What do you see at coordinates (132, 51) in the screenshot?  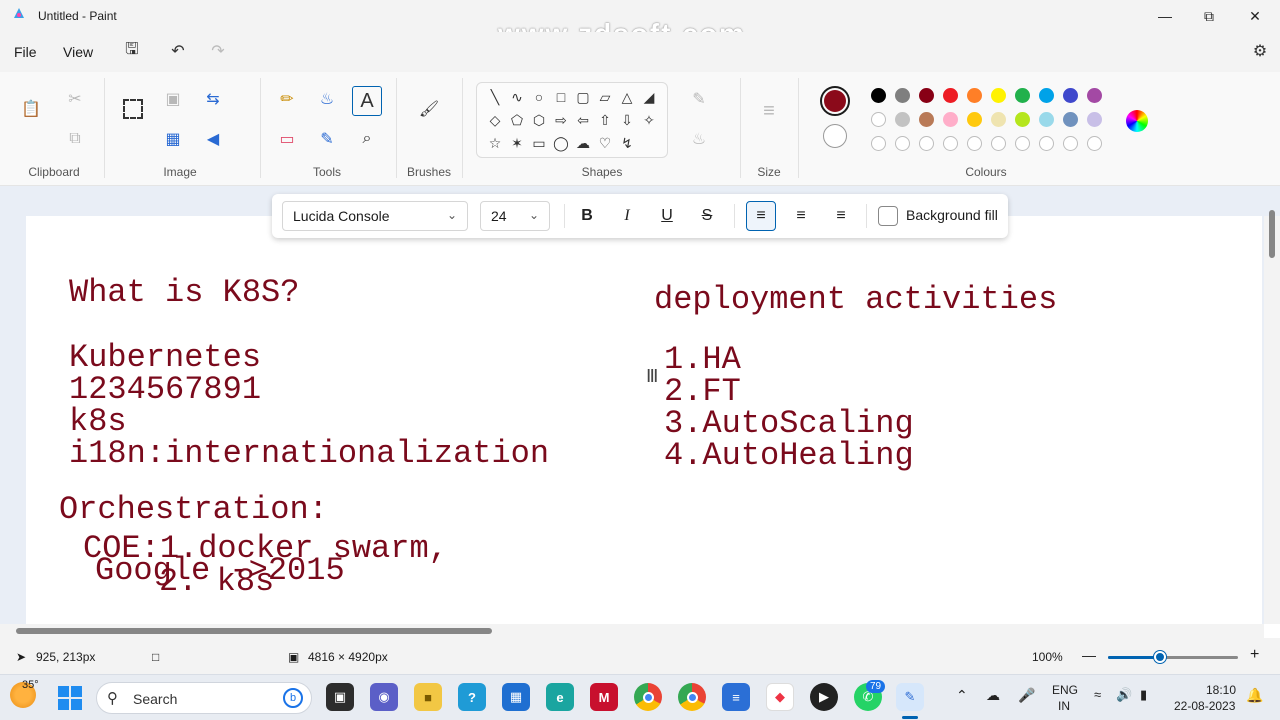 I see `save-icon: 🖫` at bounding box center [132, 51].